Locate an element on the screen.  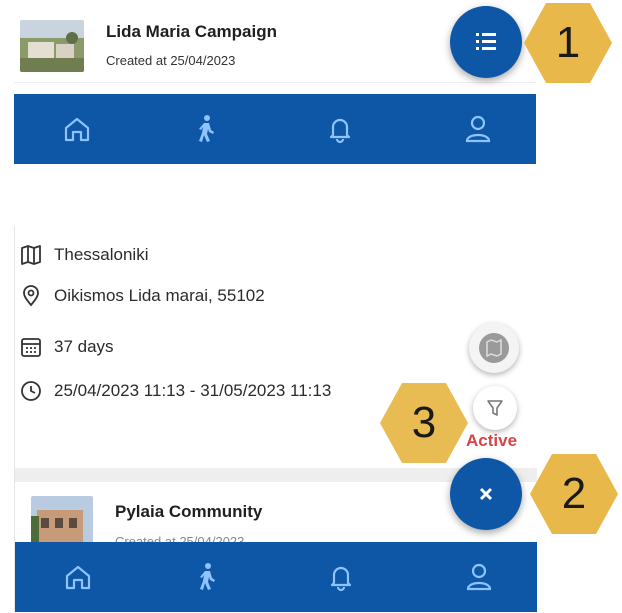
close-menu-button is located at coordinates (486, 494).